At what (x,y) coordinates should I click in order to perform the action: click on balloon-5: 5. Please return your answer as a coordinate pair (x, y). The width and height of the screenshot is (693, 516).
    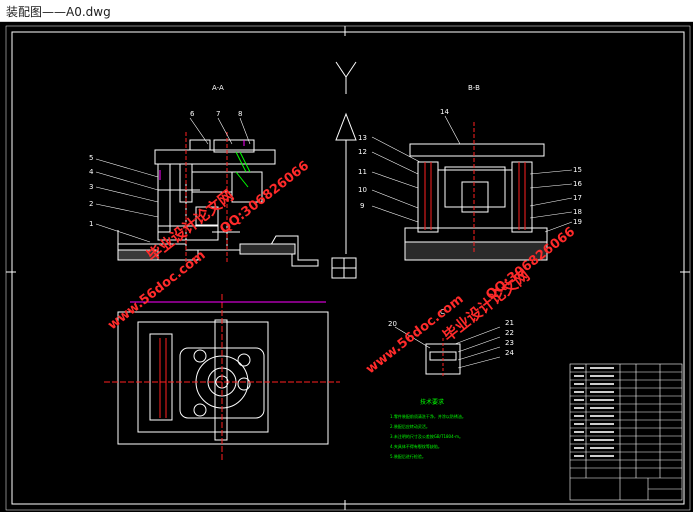
    Looking at the image, I should click on (91, 158).